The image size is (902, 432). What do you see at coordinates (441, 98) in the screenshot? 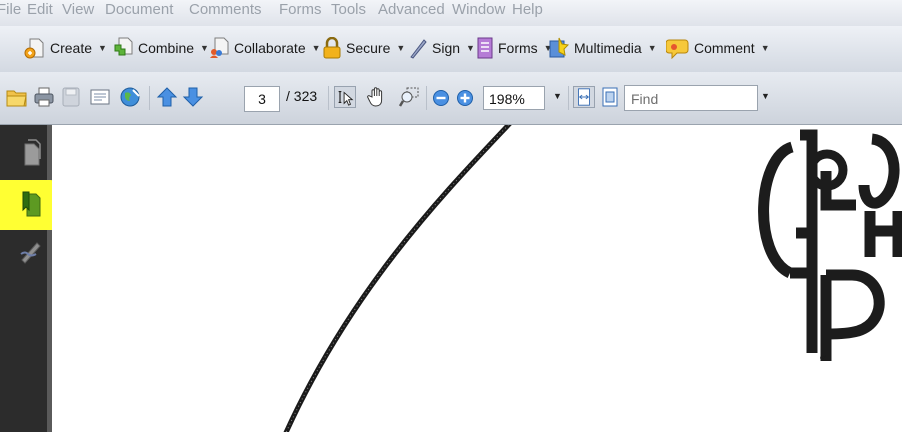
I see `zoom-out-icon` at bounding box center [441, 98].